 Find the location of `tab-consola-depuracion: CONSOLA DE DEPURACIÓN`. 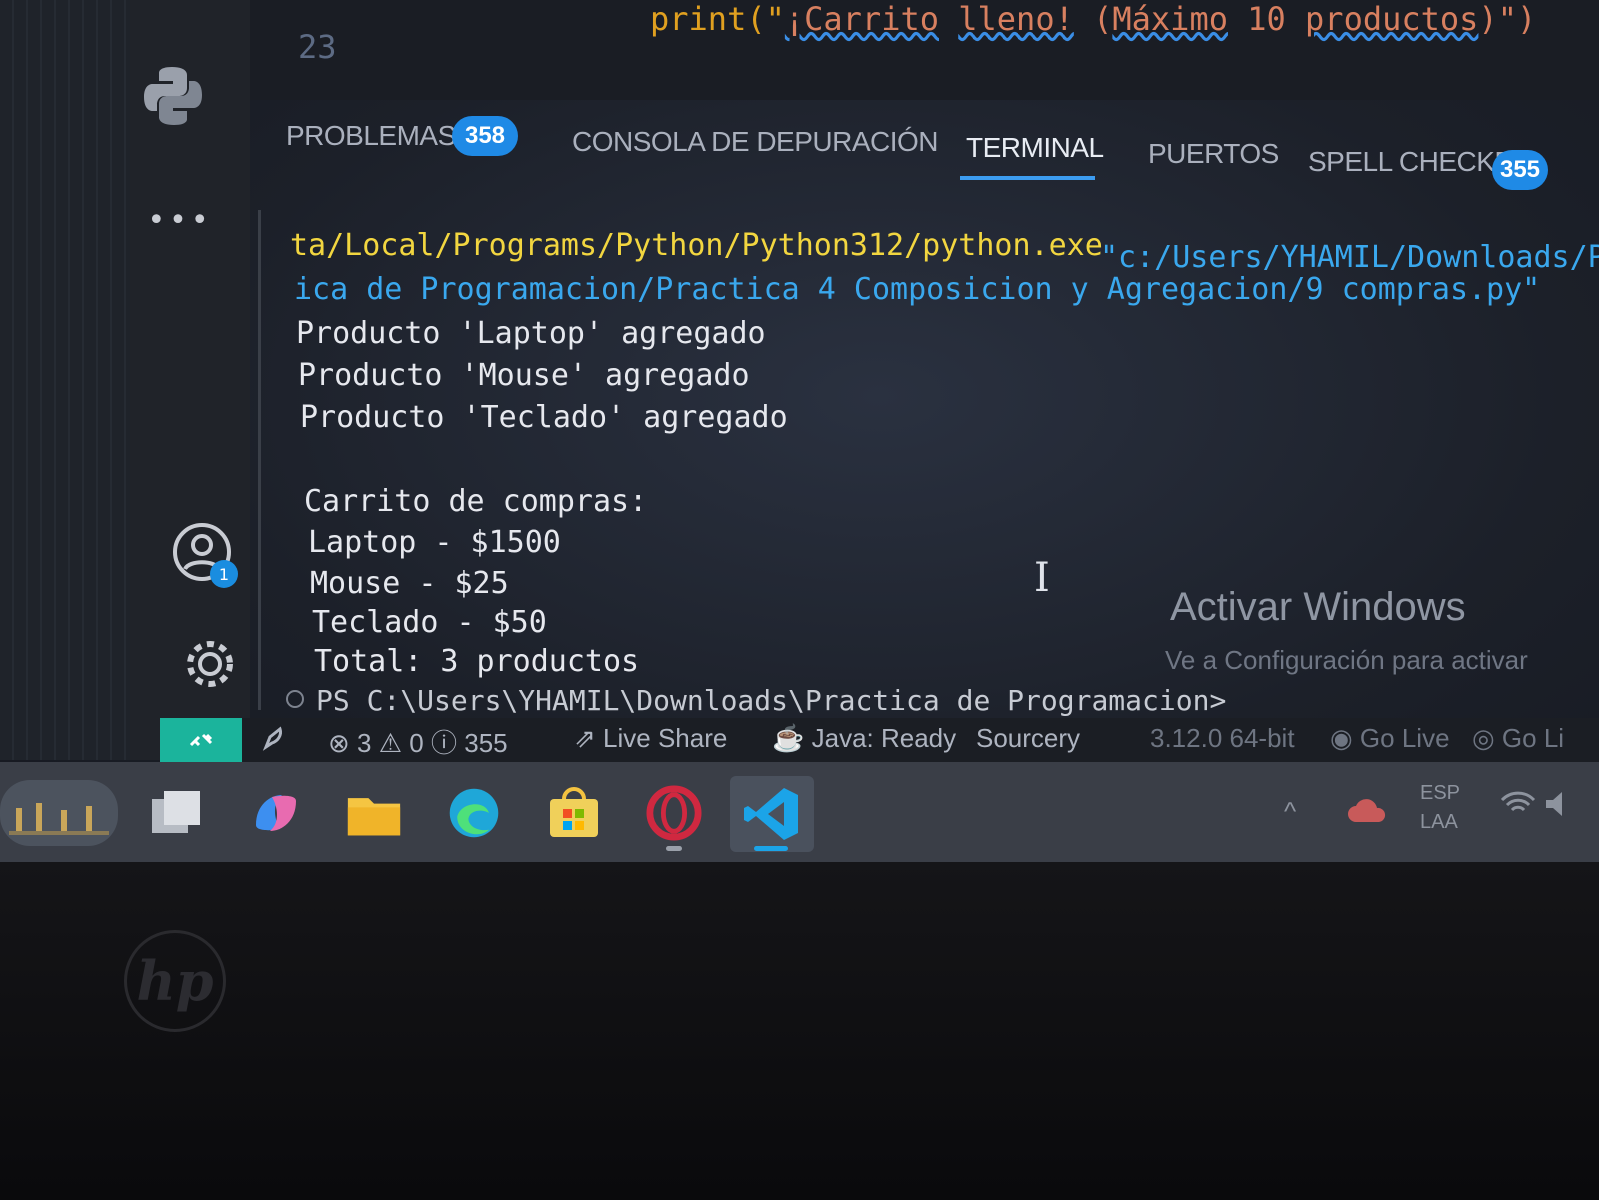

tab-consola-depuracion: CONSOLA DE DEPURACIÓN is located at coordinates (755, 142).